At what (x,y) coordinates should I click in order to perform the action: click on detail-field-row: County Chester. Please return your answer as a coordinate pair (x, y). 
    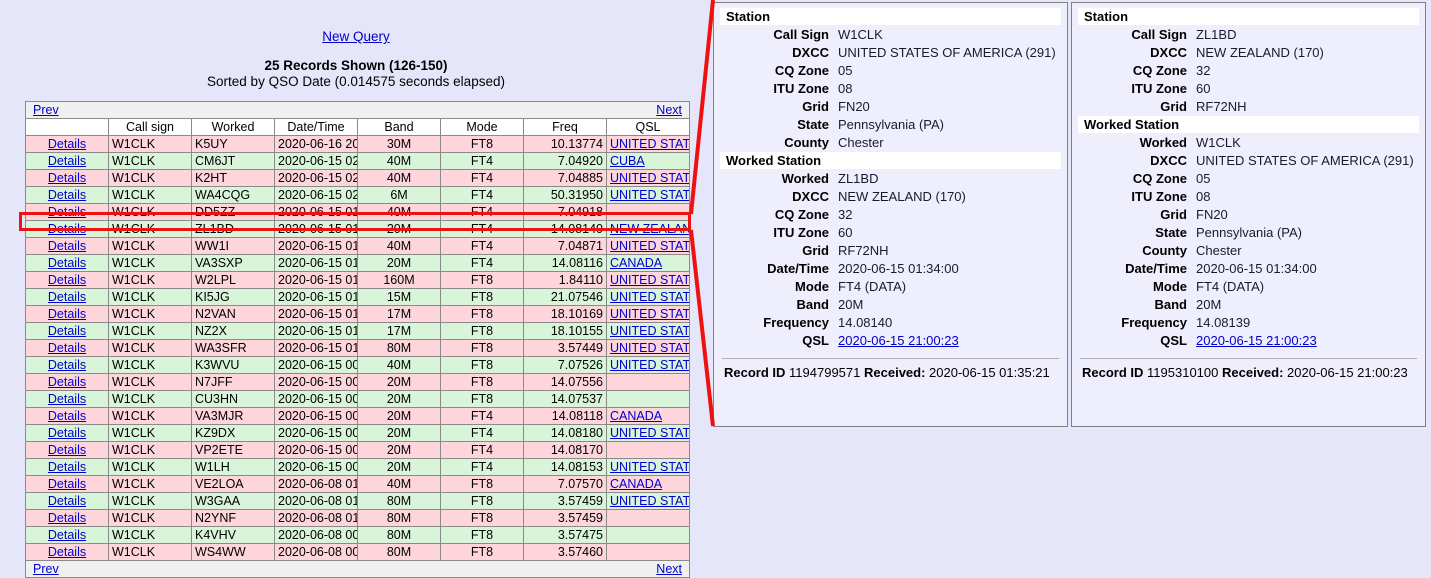
    Looking at the image, I should click on (890, 143).